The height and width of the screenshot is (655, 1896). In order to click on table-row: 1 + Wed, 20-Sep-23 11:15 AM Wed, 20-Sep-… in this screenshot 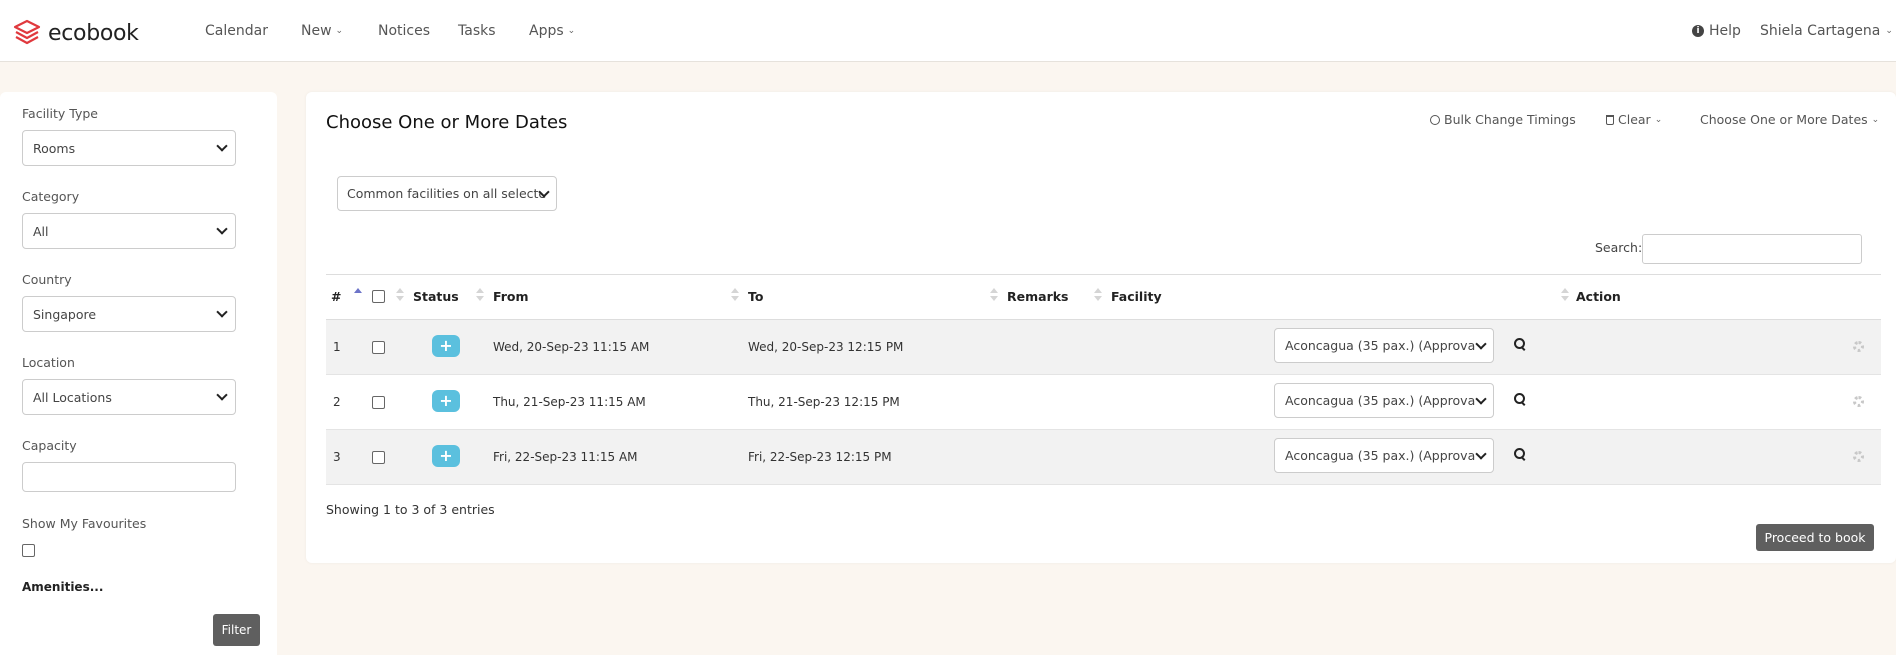, I will do `click(1103, 347)`.